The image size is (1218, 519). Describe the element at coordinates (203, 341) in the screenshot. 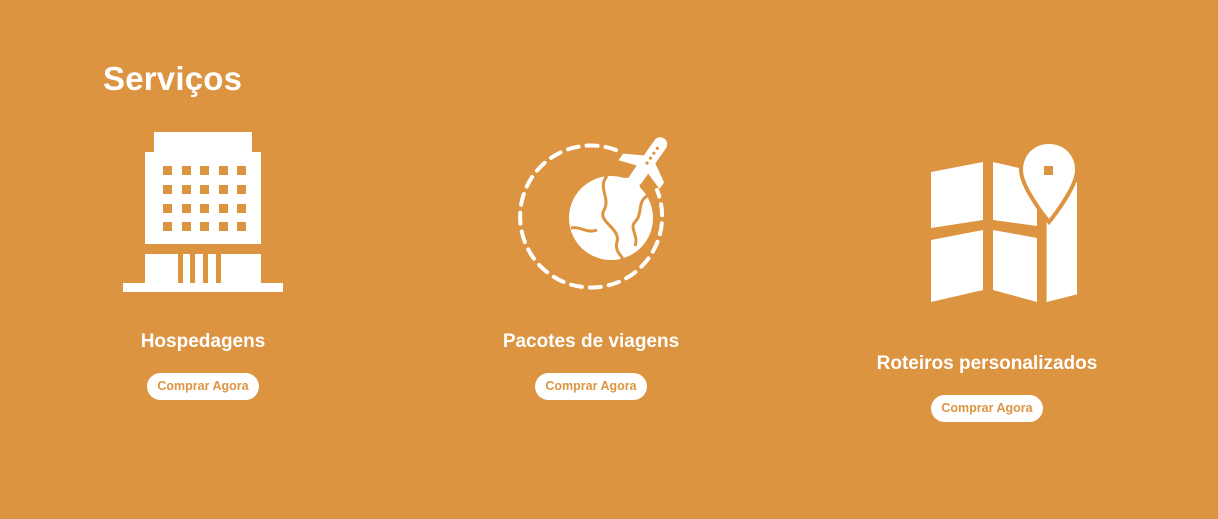

I see `service-title: Hospedagens` at that location.